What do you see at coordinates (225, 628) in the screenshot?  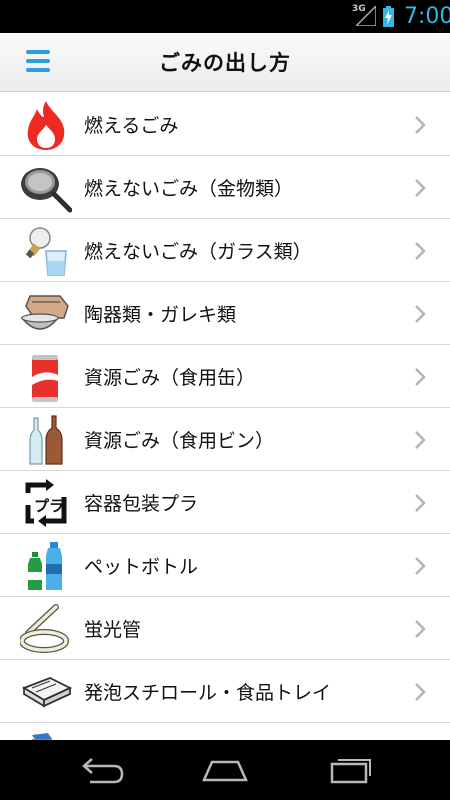 I see `list-item-fluorescent-tubes: 蛍光管` at bounding box center [225, 628].